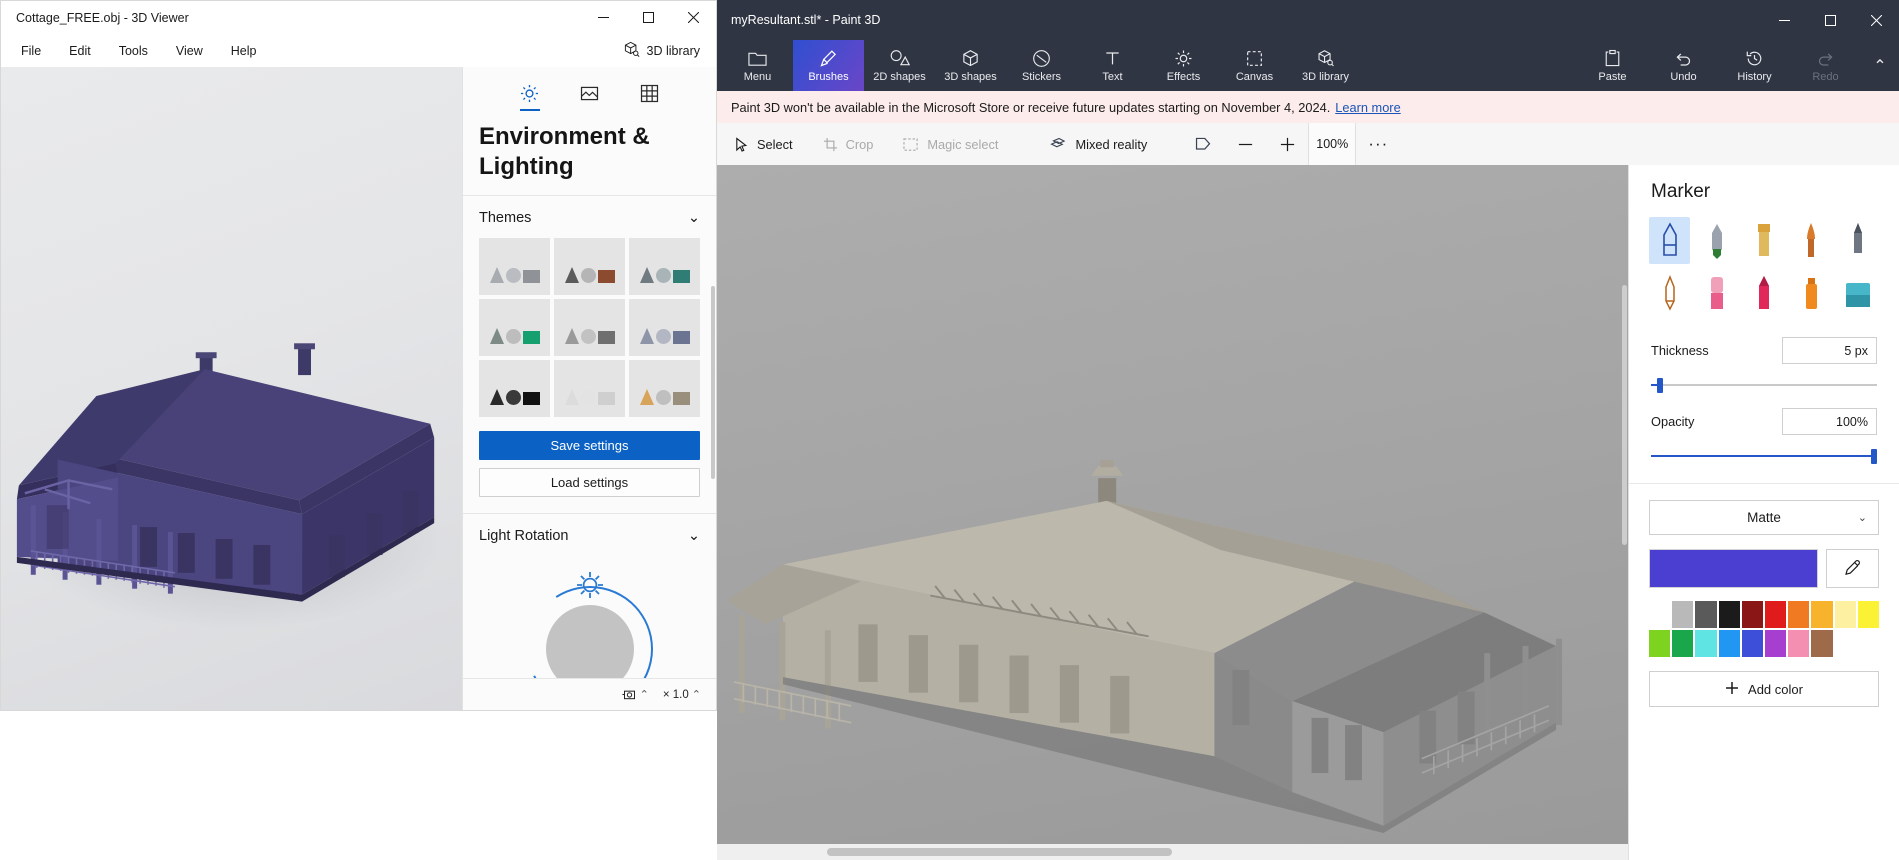 This screenshot has width=1899, height=860. I want to click on thickness-value-input: 5 px, so click(1829, 350).